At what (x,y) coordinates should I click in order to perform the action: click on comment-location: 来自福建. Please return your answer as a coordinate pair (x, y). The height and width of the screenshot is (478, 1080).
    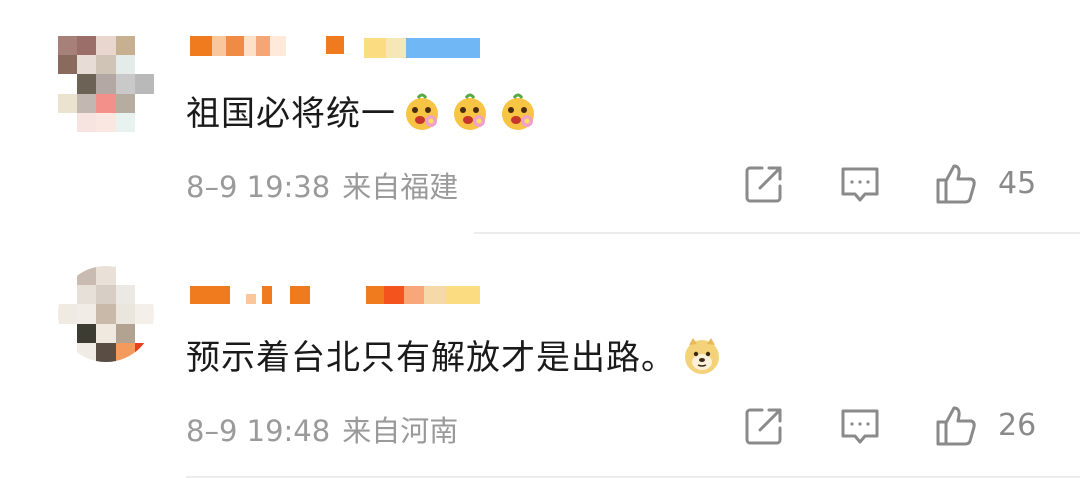
    Looking at the image, I should click on (400, 187).